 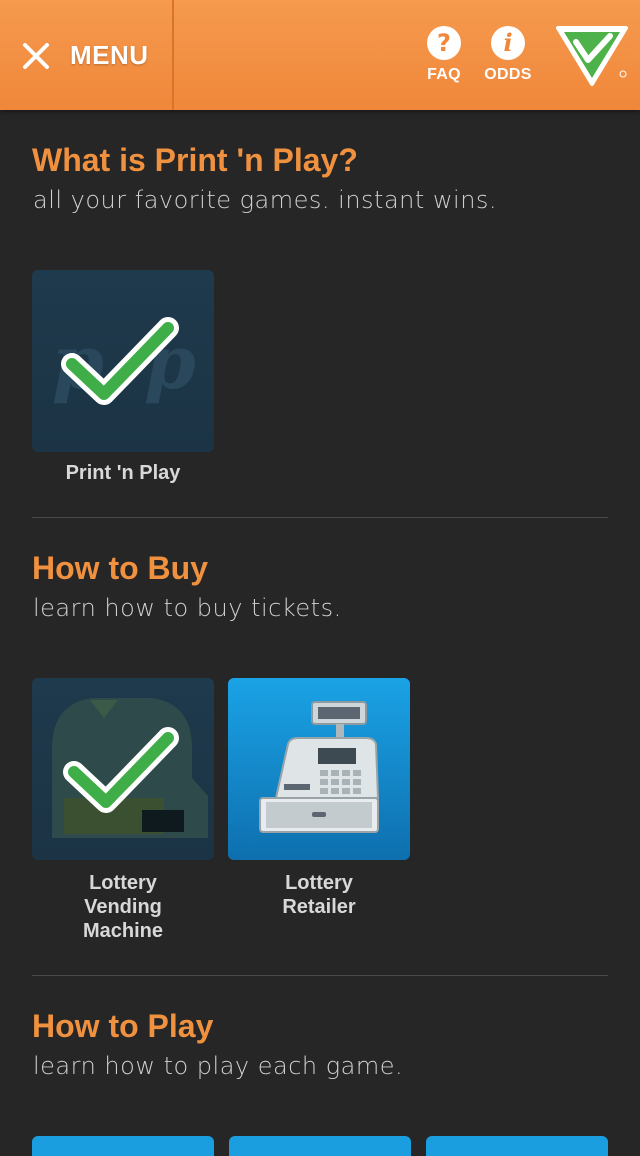 I want to click on tile-label-print-n-play: Print 'n Play, so click(x=123, y=473).